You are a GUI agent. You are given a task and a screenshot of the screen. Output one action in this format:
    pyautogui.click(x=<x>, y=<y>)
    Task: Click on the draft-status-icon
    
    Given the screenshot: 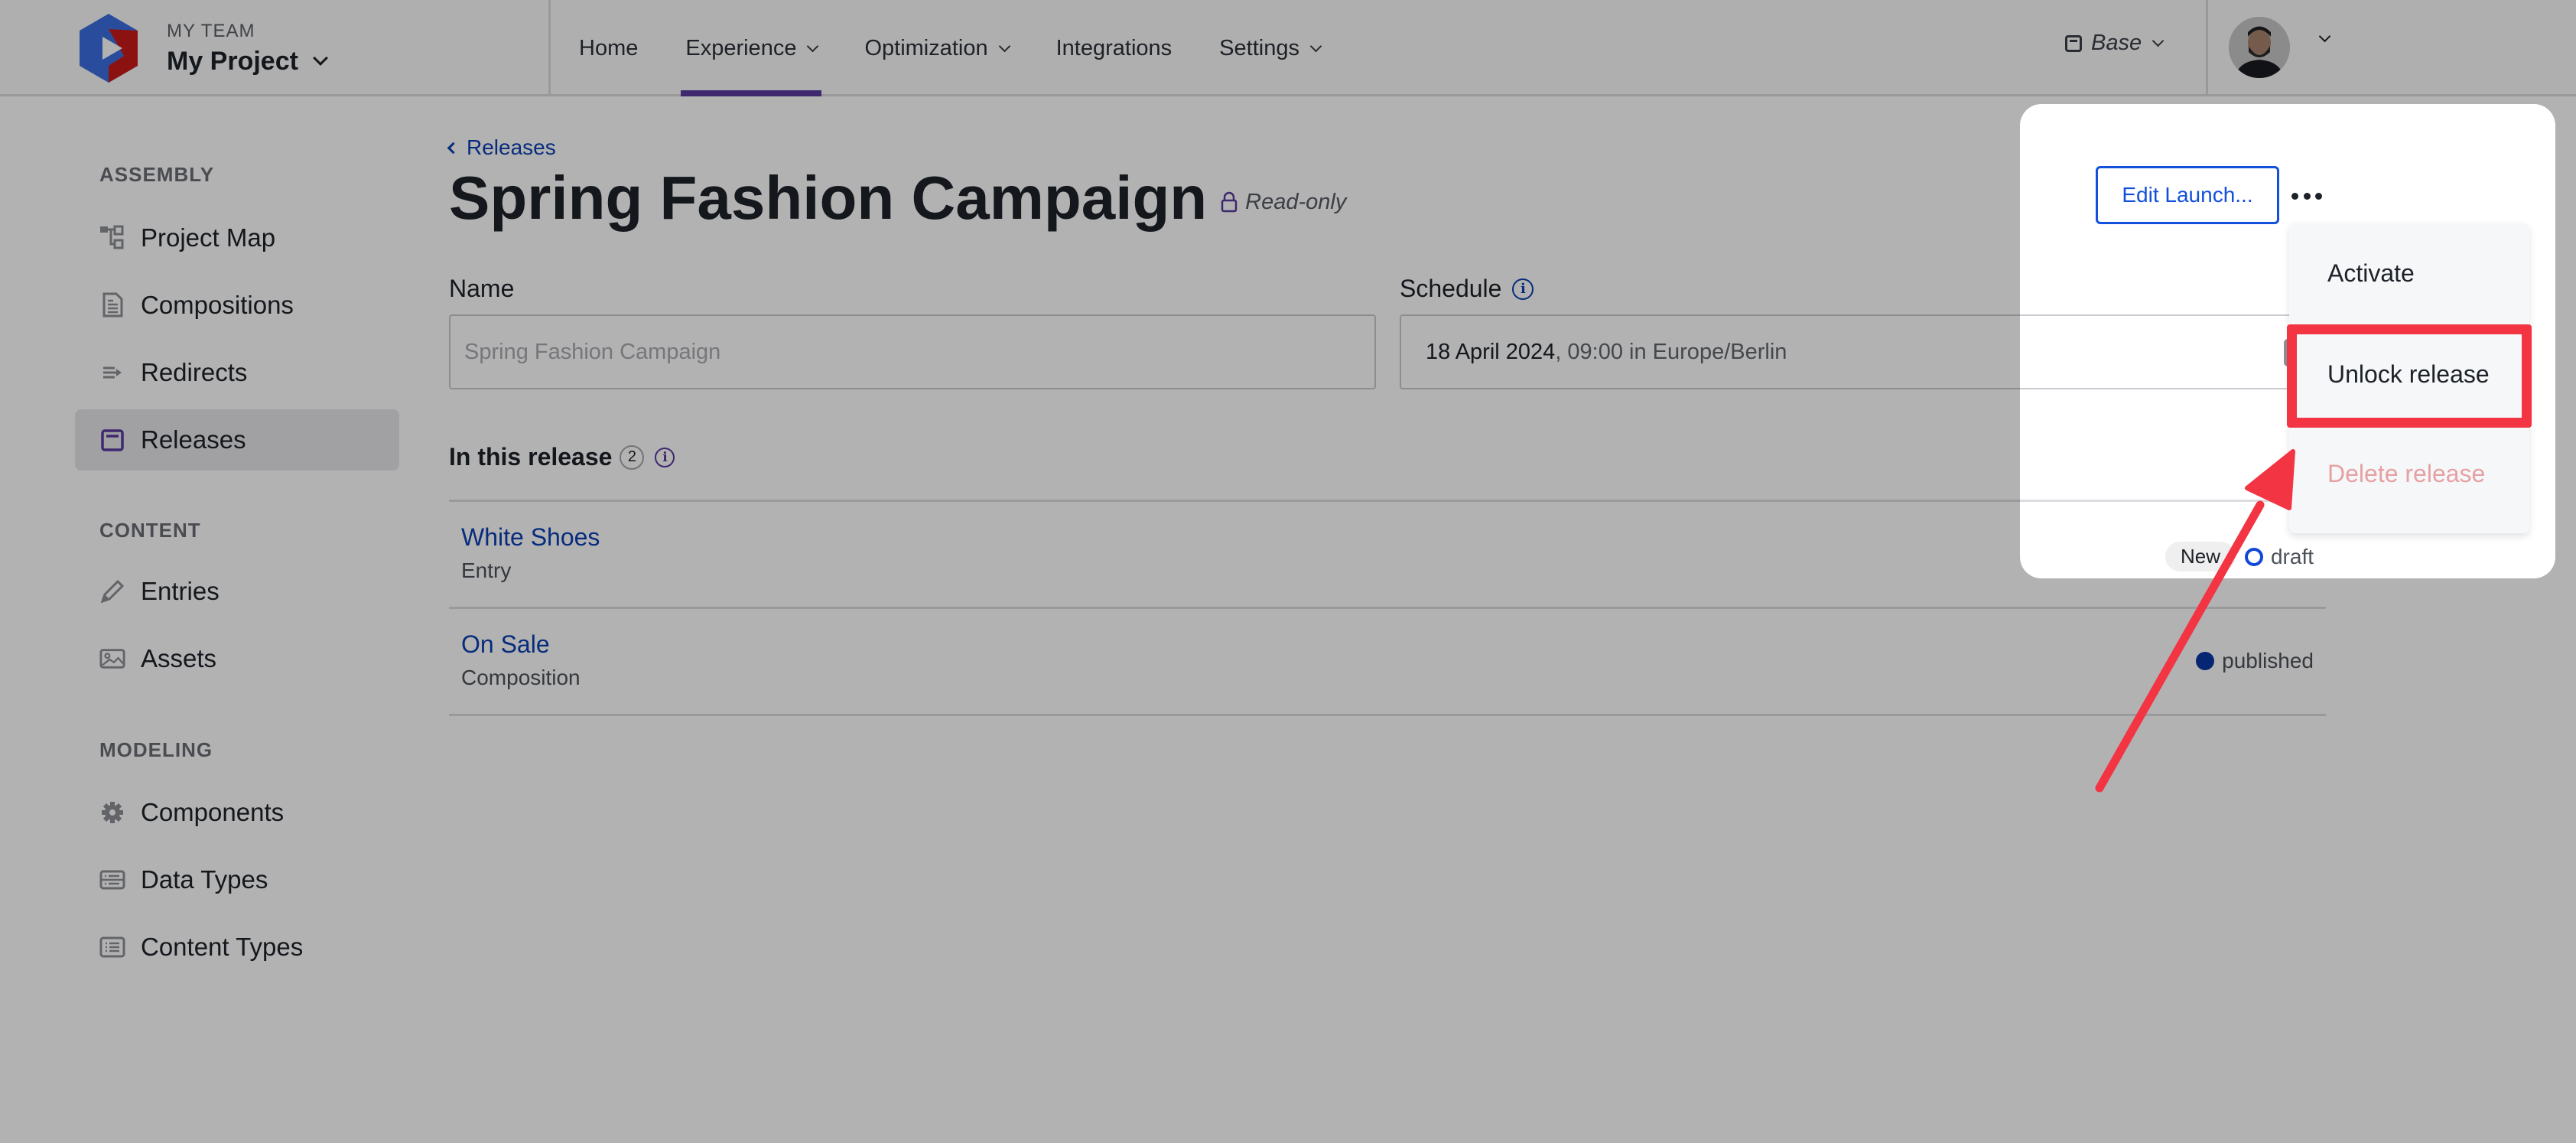 What is the action you would take?
    pyautogui.click(x=2253, y=556)
    